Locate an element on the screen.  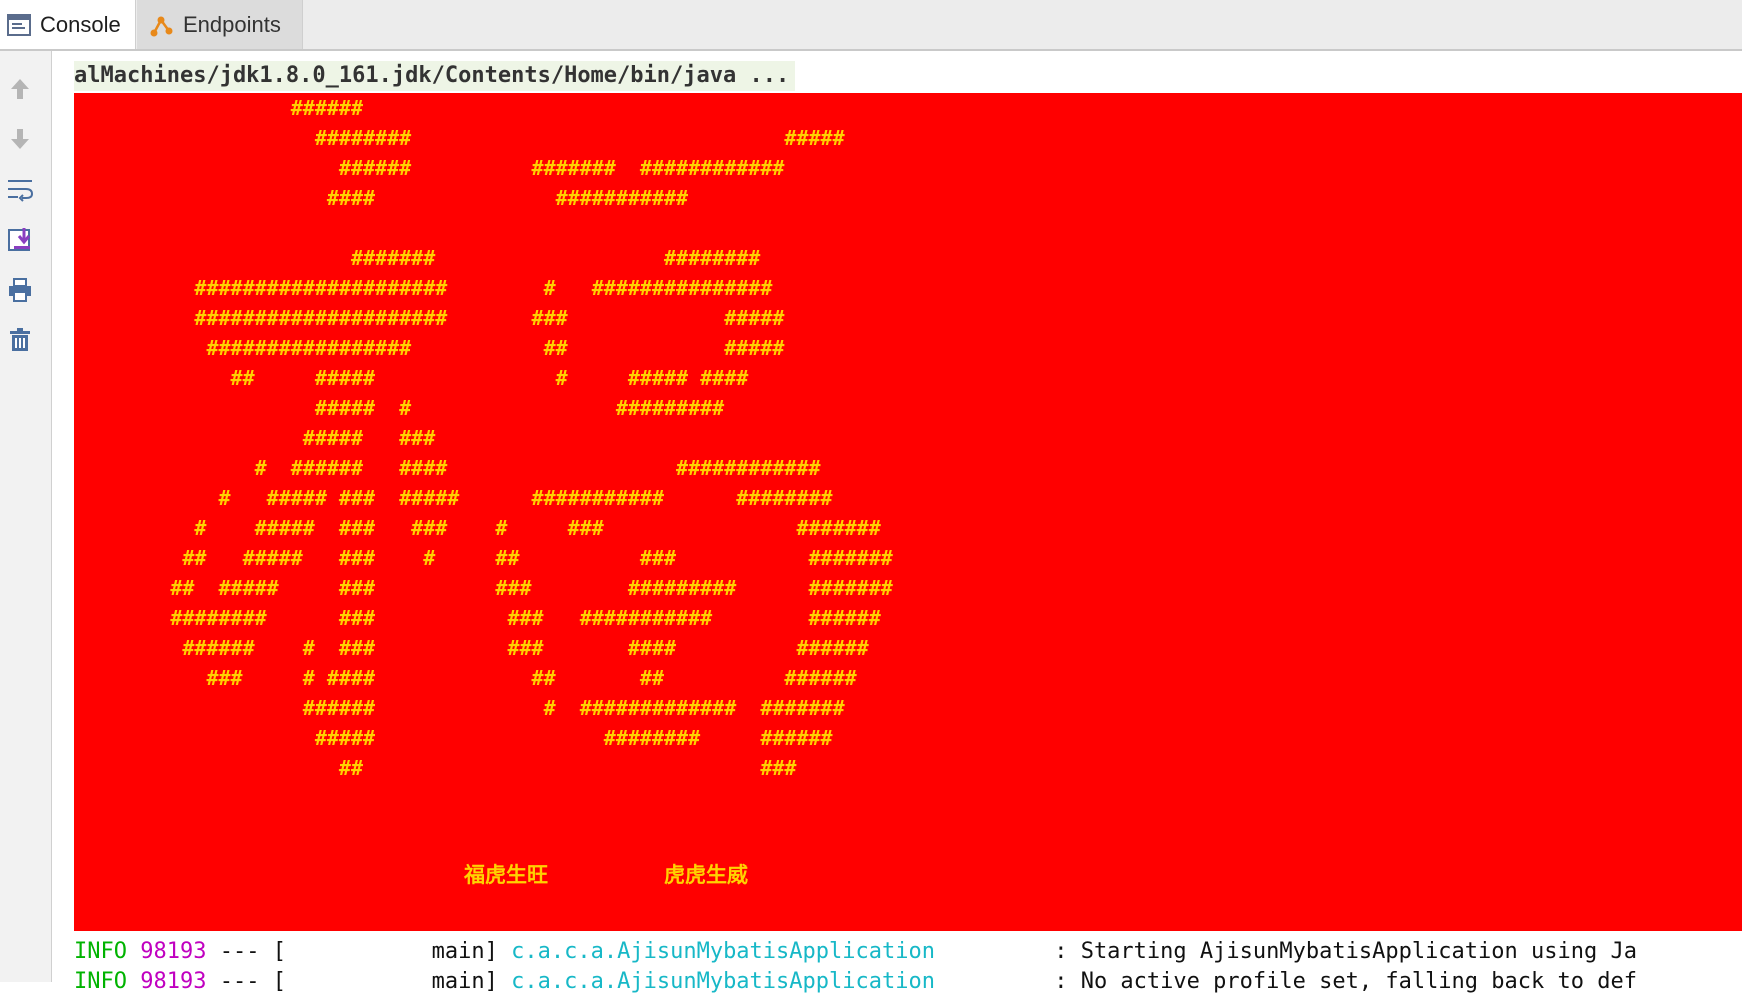
tab-console-label: Console is located at coordinates (80, 24).